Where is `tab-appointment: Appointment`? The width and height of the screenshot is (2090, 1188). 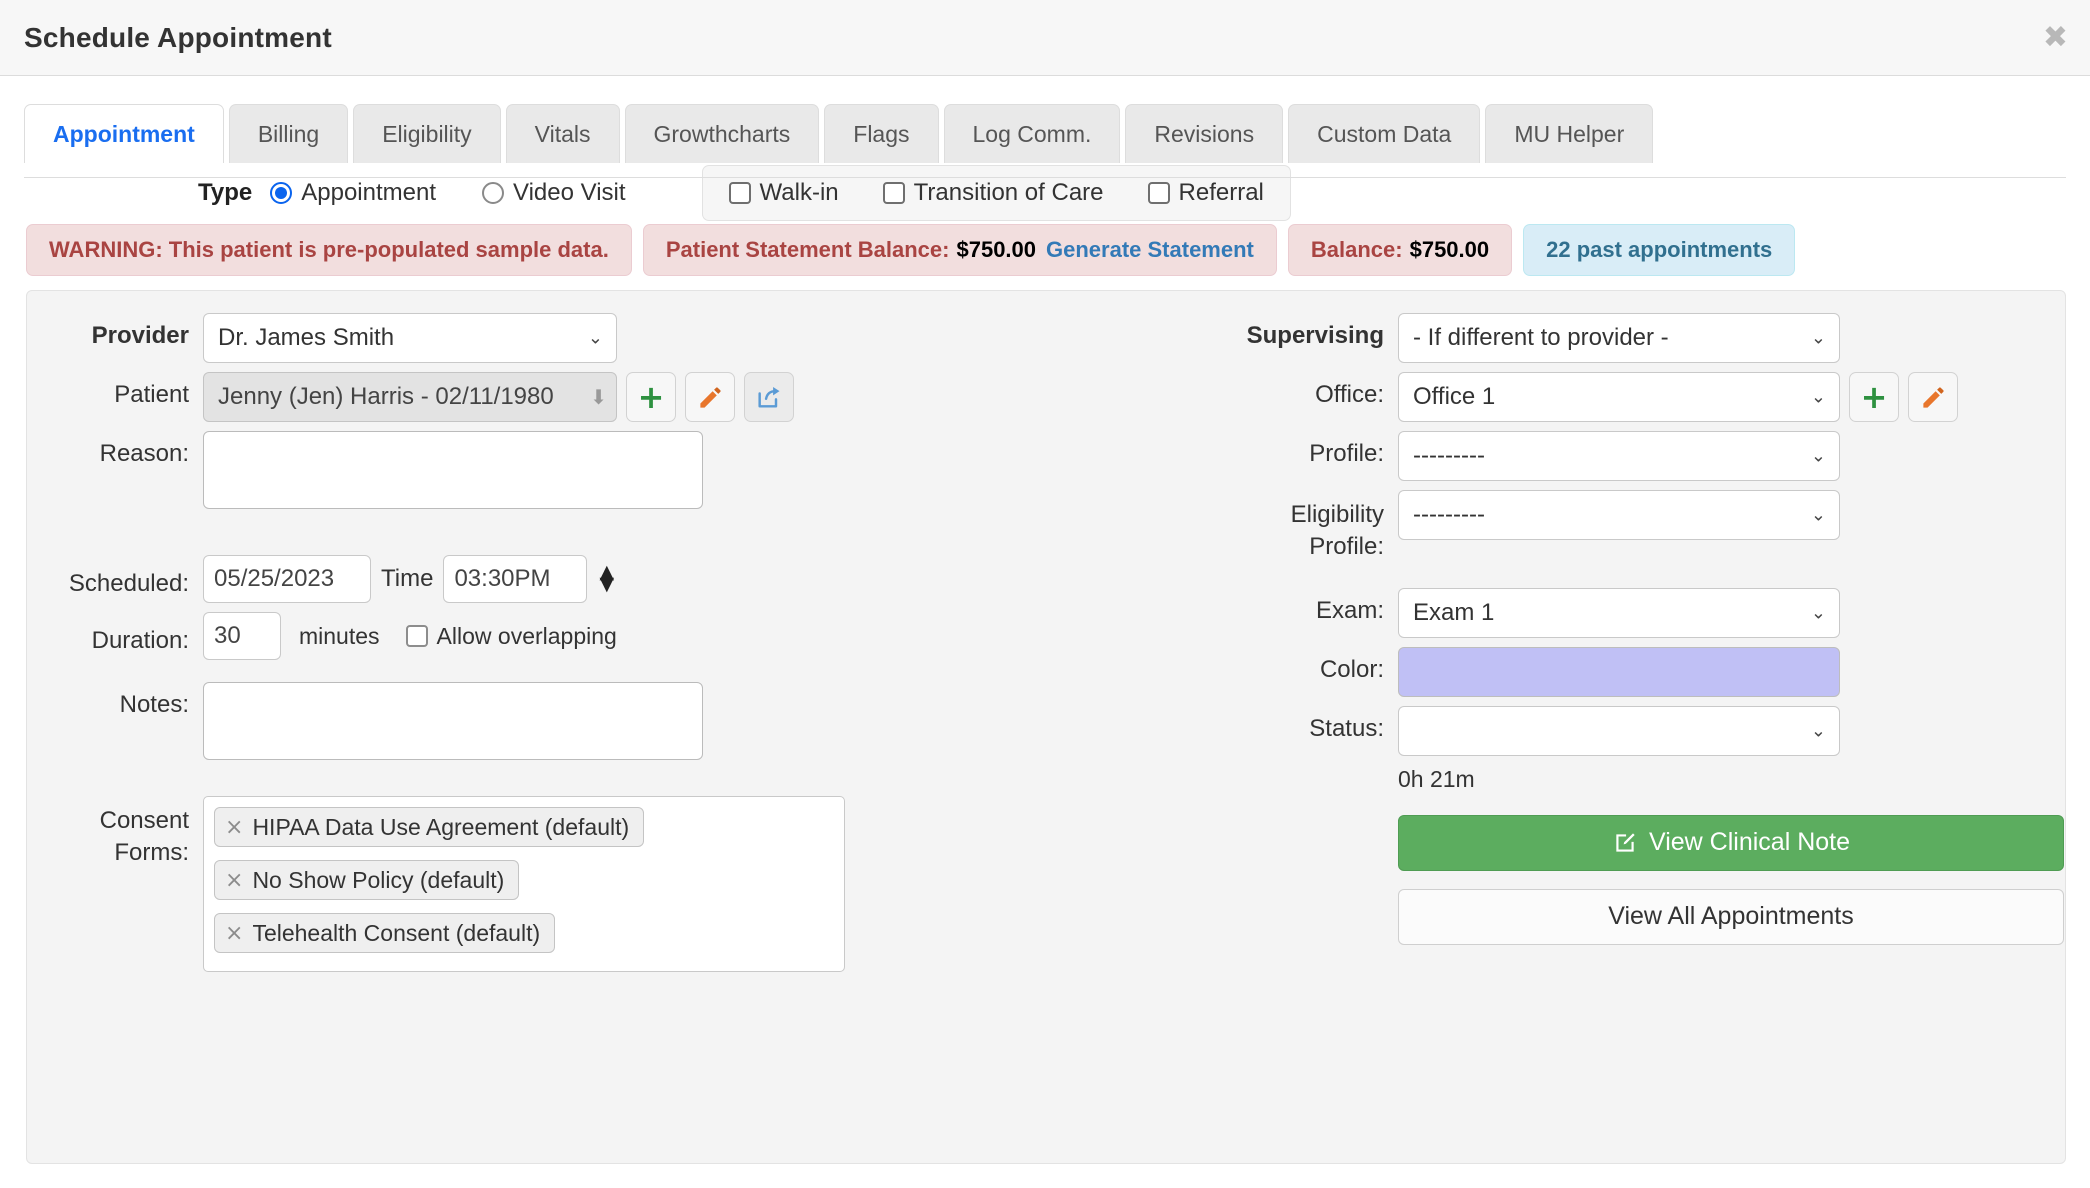 tab-appointment: Appointment is located at coordinates (124, 133).